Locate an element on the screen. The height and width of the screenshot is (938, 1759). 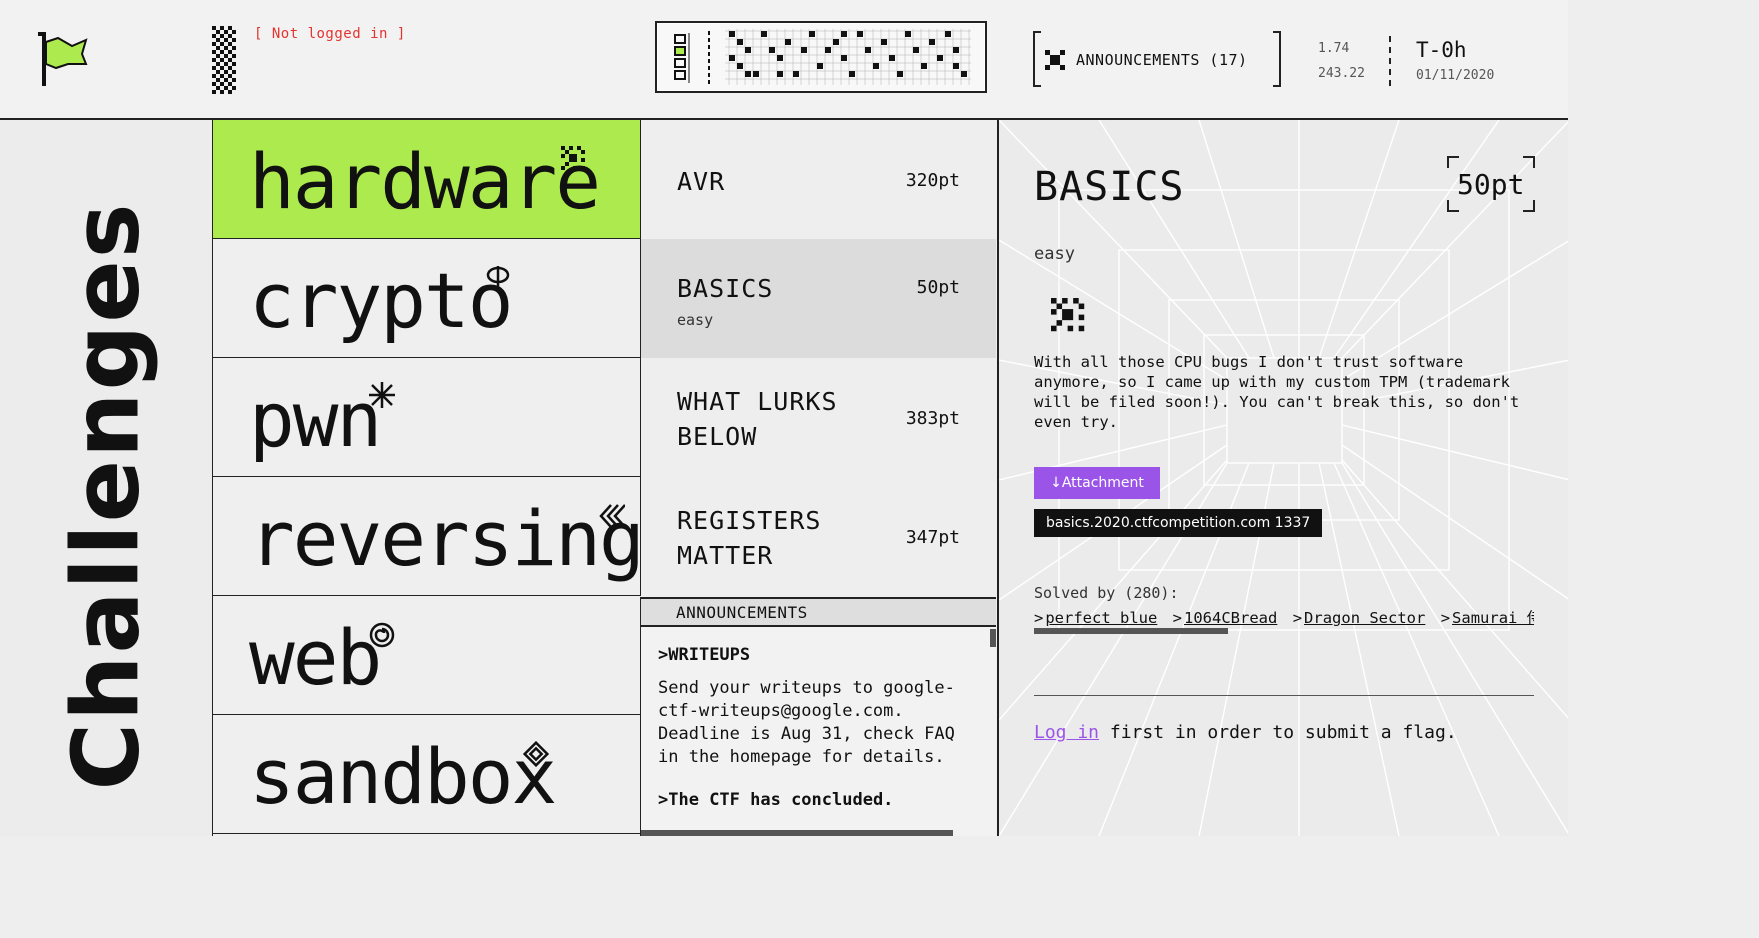
solver-link: 1064CBread is located at coordinates (1230, 618).